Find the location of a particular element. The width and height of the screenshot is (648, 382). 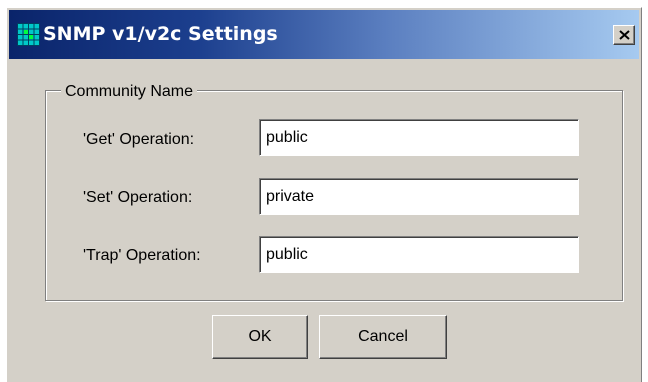

grid-app-icon is located at coordinates (28, 34).